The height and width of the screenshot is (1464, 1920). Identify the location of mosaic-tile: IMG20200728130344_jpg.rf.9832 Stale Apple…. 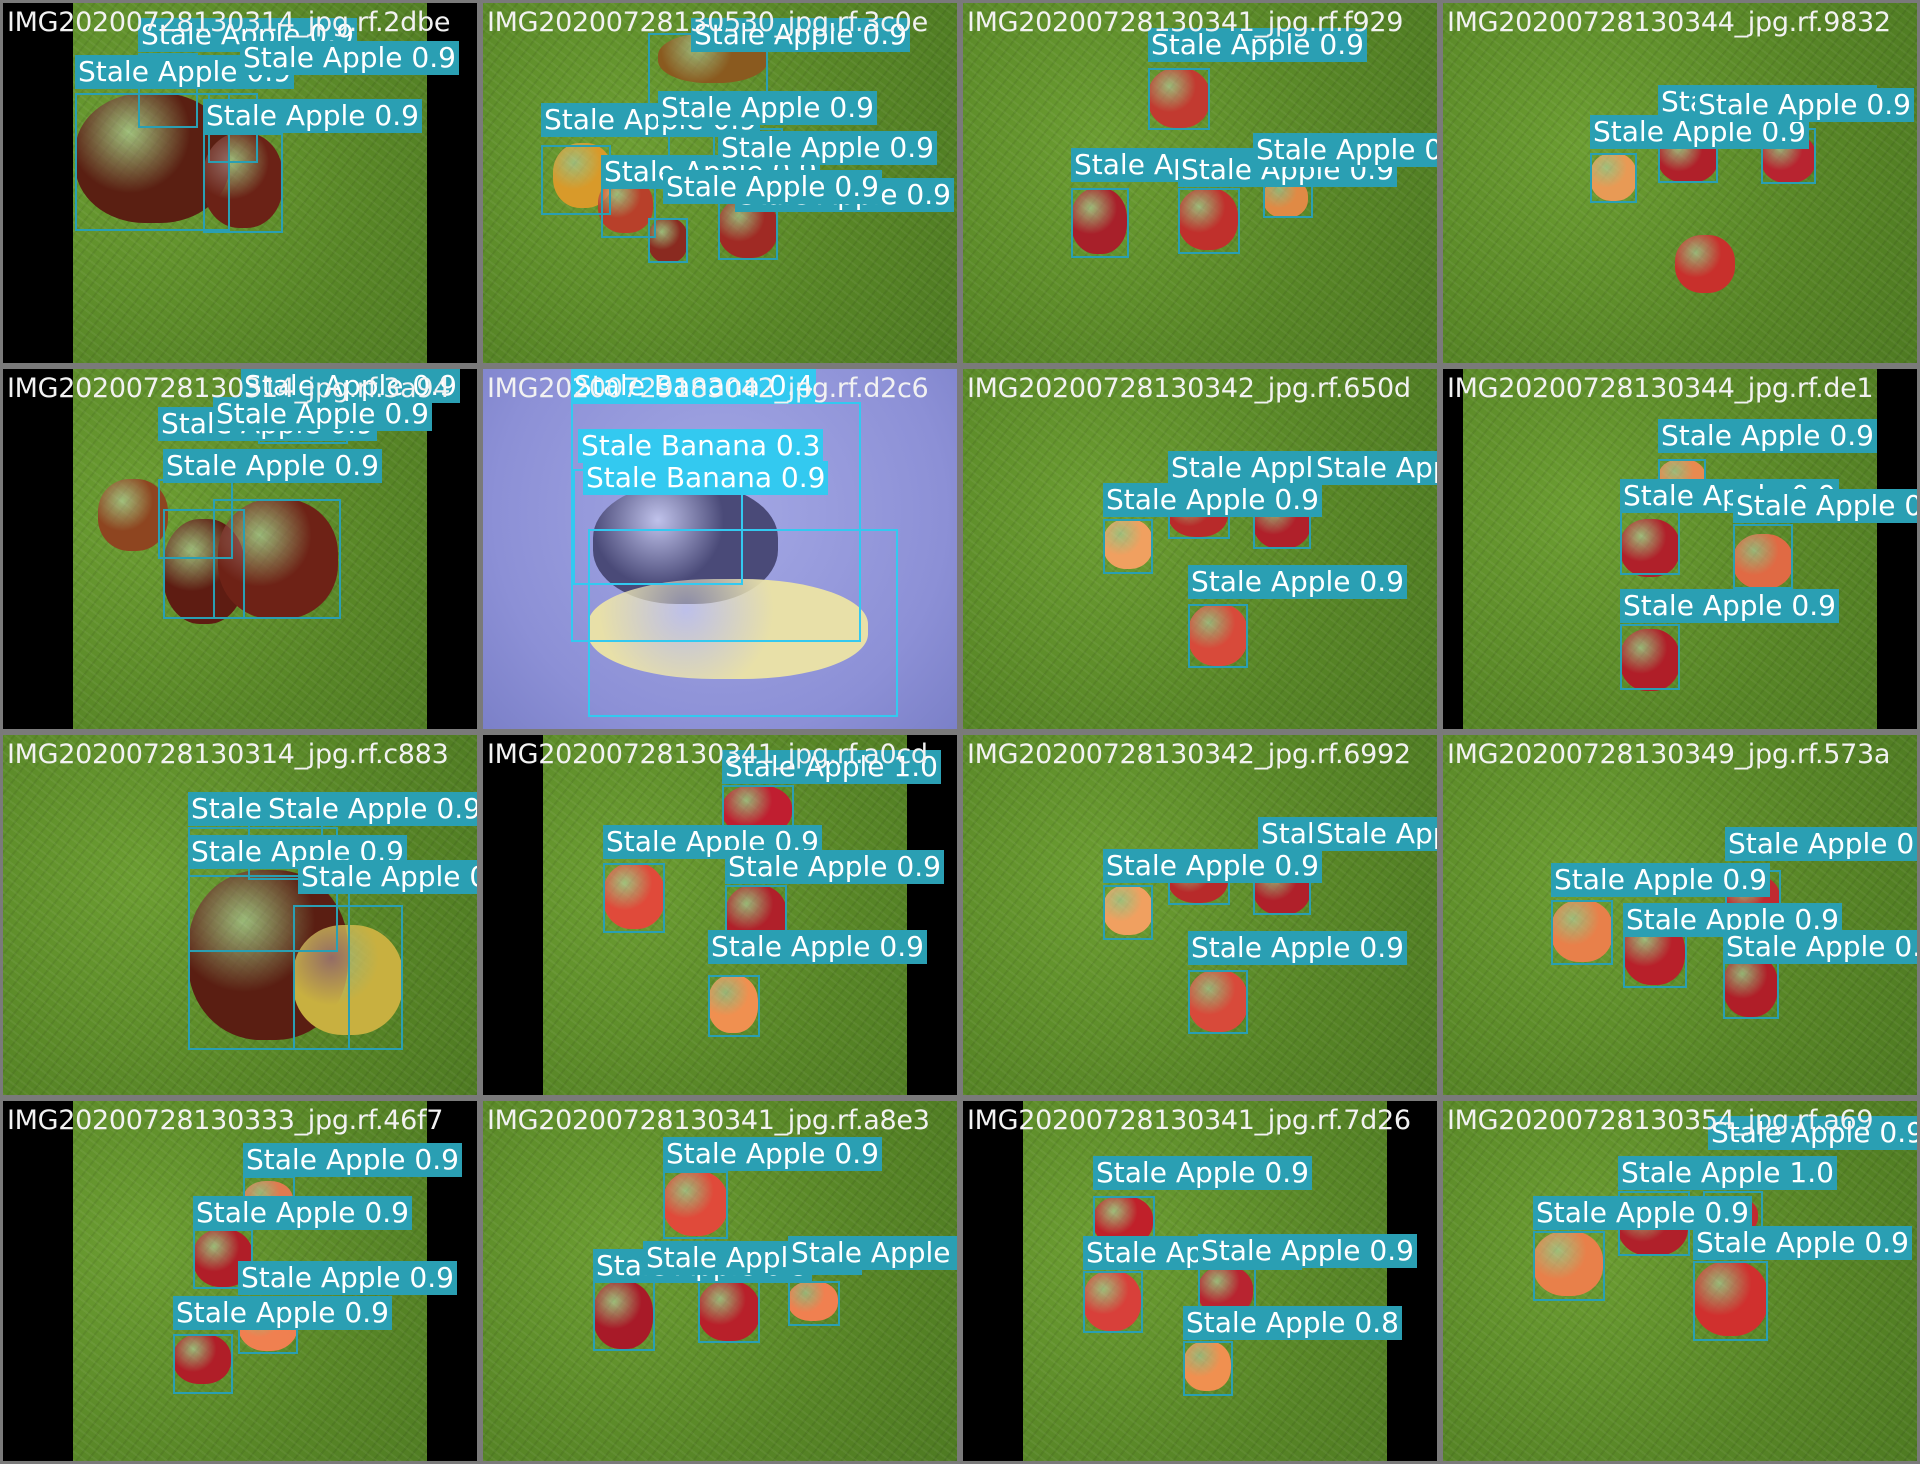
(1680, 183).